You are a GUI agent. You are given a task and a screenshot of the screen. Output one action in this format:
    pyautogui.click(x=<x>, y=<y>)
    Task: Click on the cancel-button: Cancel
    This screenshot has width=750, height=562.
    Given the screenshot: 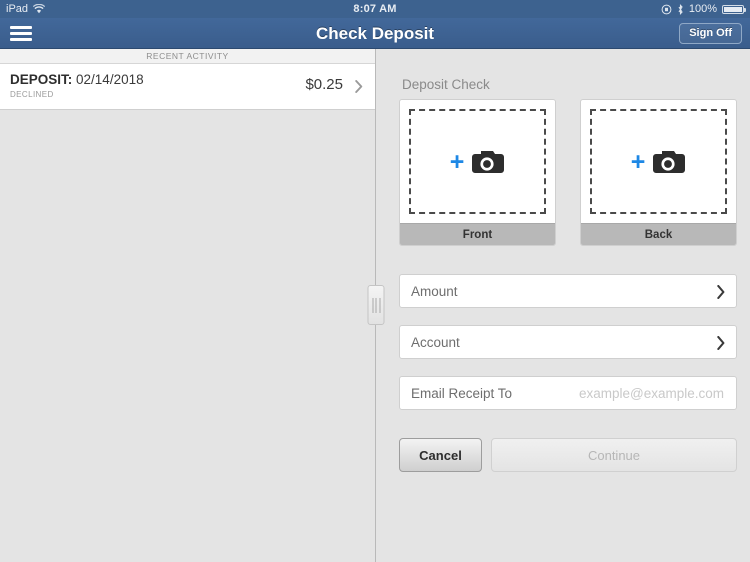 What is the action you would take?
    pyautogui.click(x=440, y=455)
    